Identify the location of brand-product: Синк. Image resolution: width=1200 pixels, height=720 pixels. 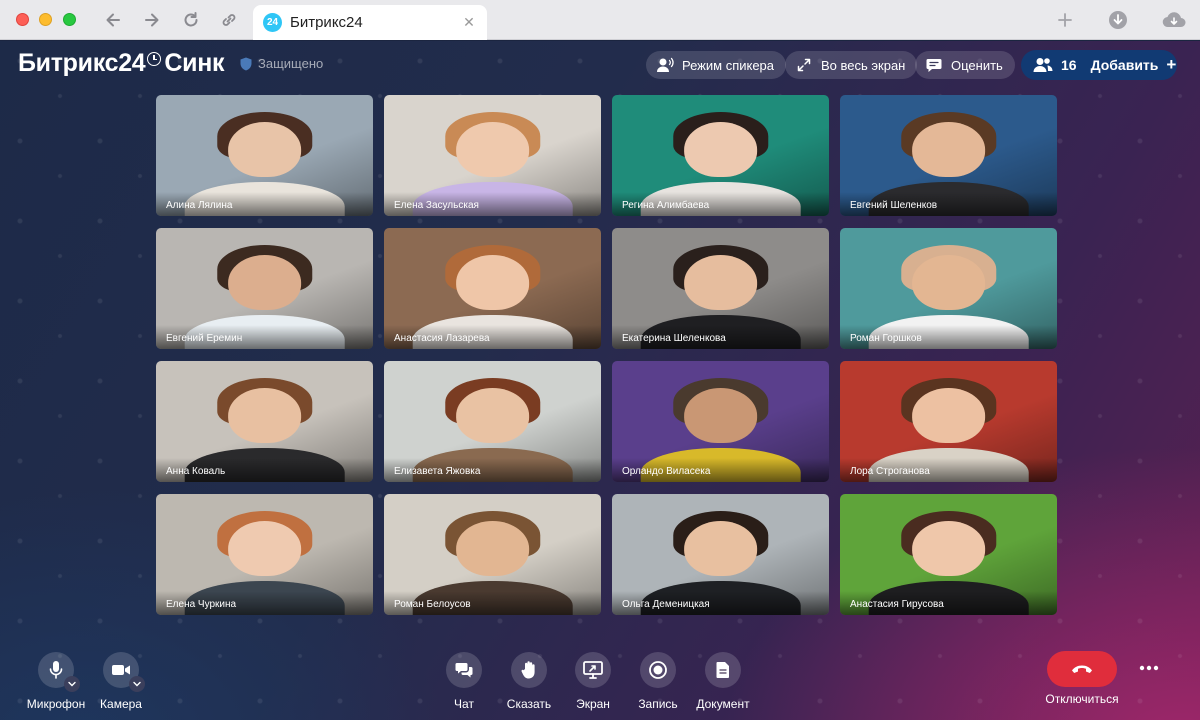
(194, 63).